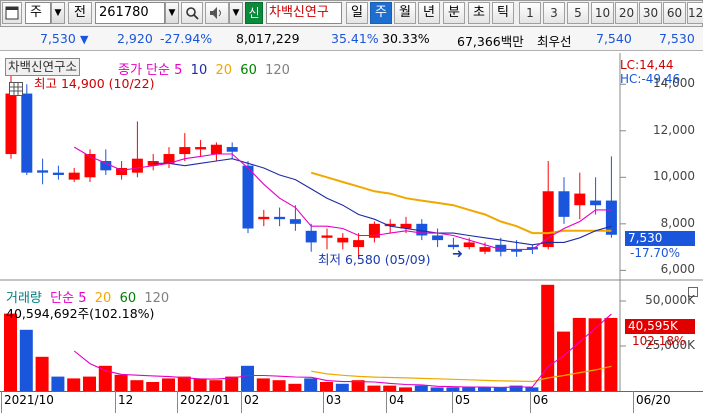 The image size is (703, 415). I want to click on stock-name-text: 차백신연구, so click(299, 12).